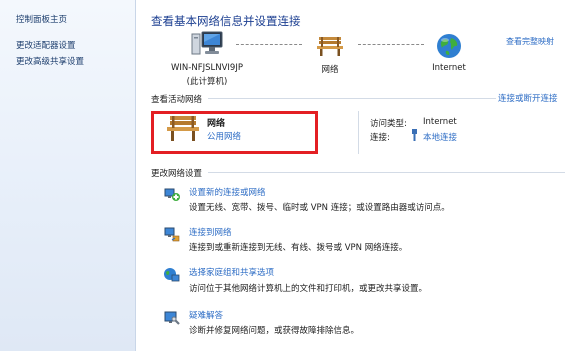  I want to click on internet-globe-icon, so click(449, 46).